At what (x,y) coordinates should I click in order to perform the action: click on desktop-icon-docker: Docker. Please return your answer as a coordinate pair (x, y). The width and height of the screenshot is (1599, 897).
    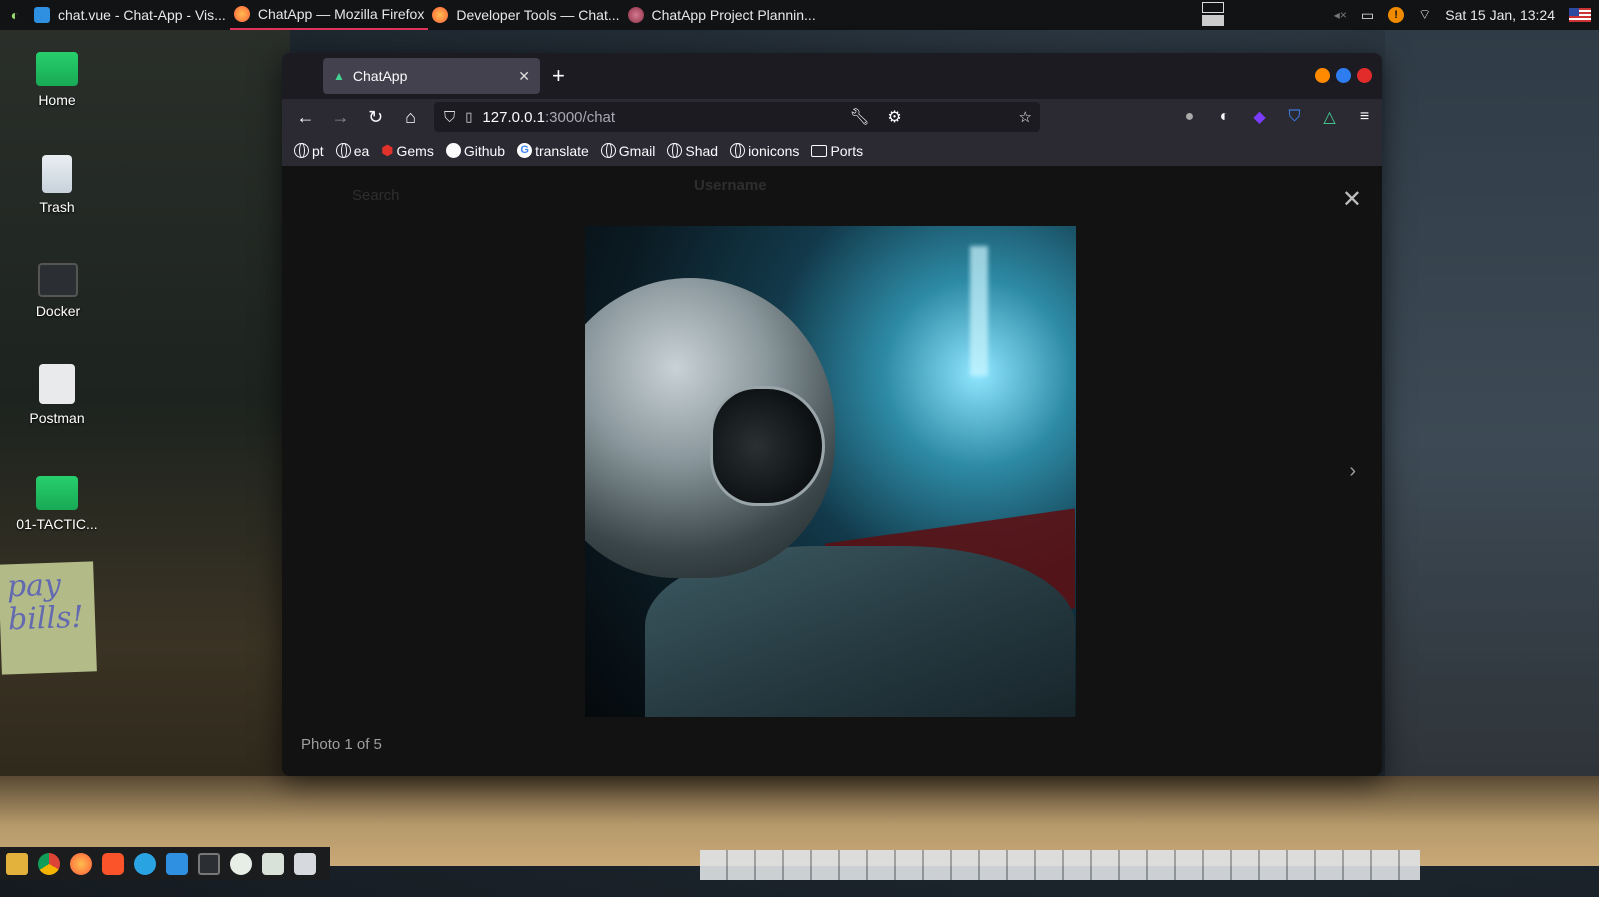
    Looking at the image, I should click on (58, 291).